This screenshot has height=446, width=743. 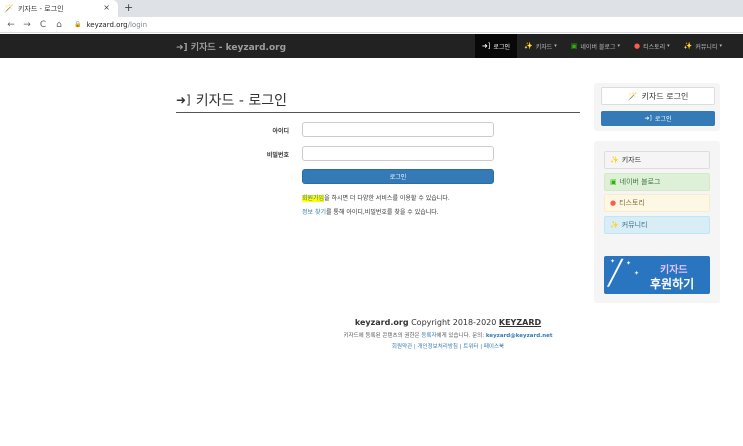 I want to click on signup-message: 회원가입을 하시면 더 다양한 서비스를 이용할 수 있습니다., so click(x=376, y=197).